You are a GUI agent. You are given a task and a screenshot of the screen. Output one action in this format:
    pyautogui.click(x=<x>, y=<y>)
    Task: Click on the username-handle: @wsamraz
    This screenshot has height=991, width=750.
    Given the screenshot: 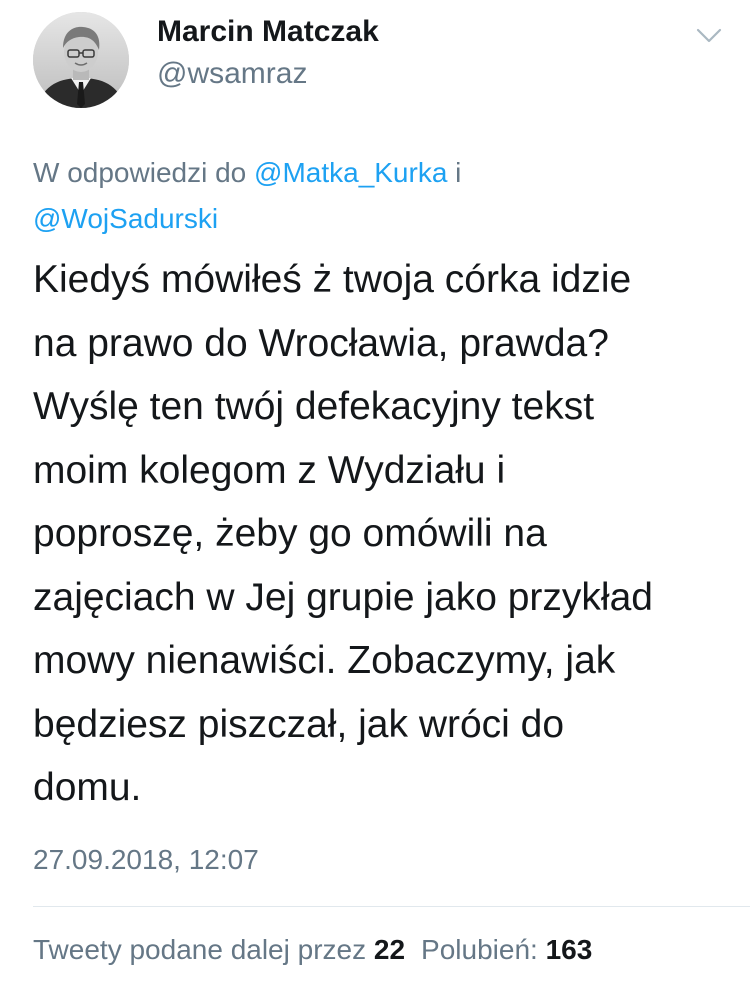 What is the action you would take?
    pyautogui.click(x=232, y=74)
    